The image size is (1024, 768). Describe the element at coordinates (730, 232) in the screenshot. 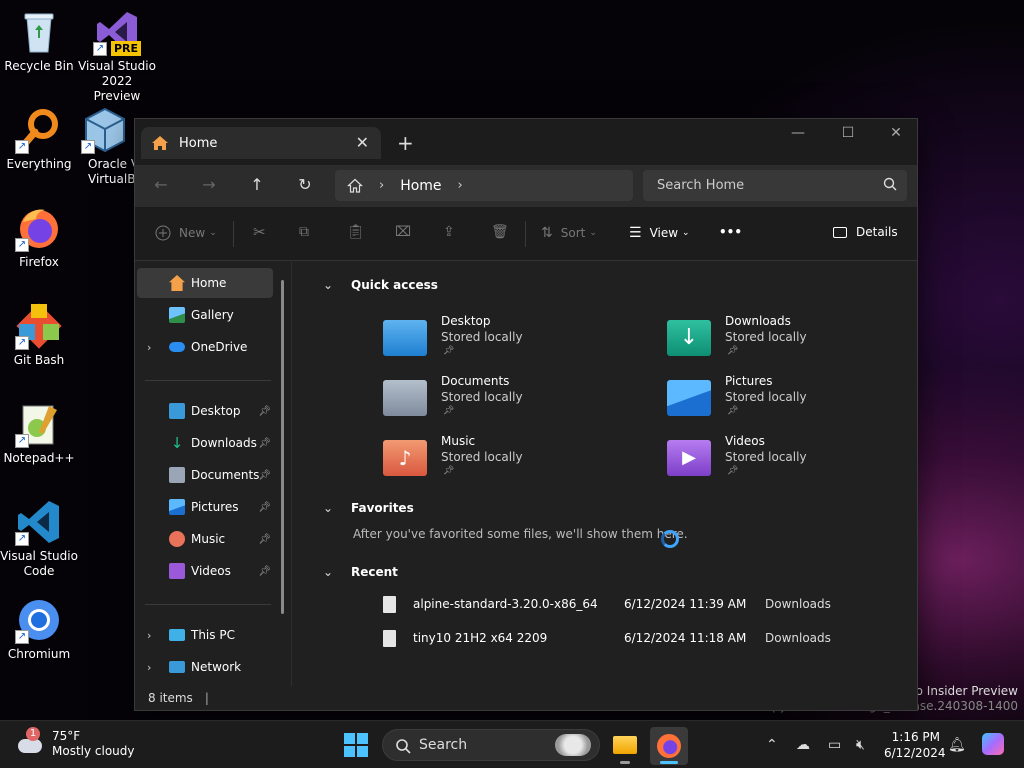

I see `more-options-button: •••` at that location.